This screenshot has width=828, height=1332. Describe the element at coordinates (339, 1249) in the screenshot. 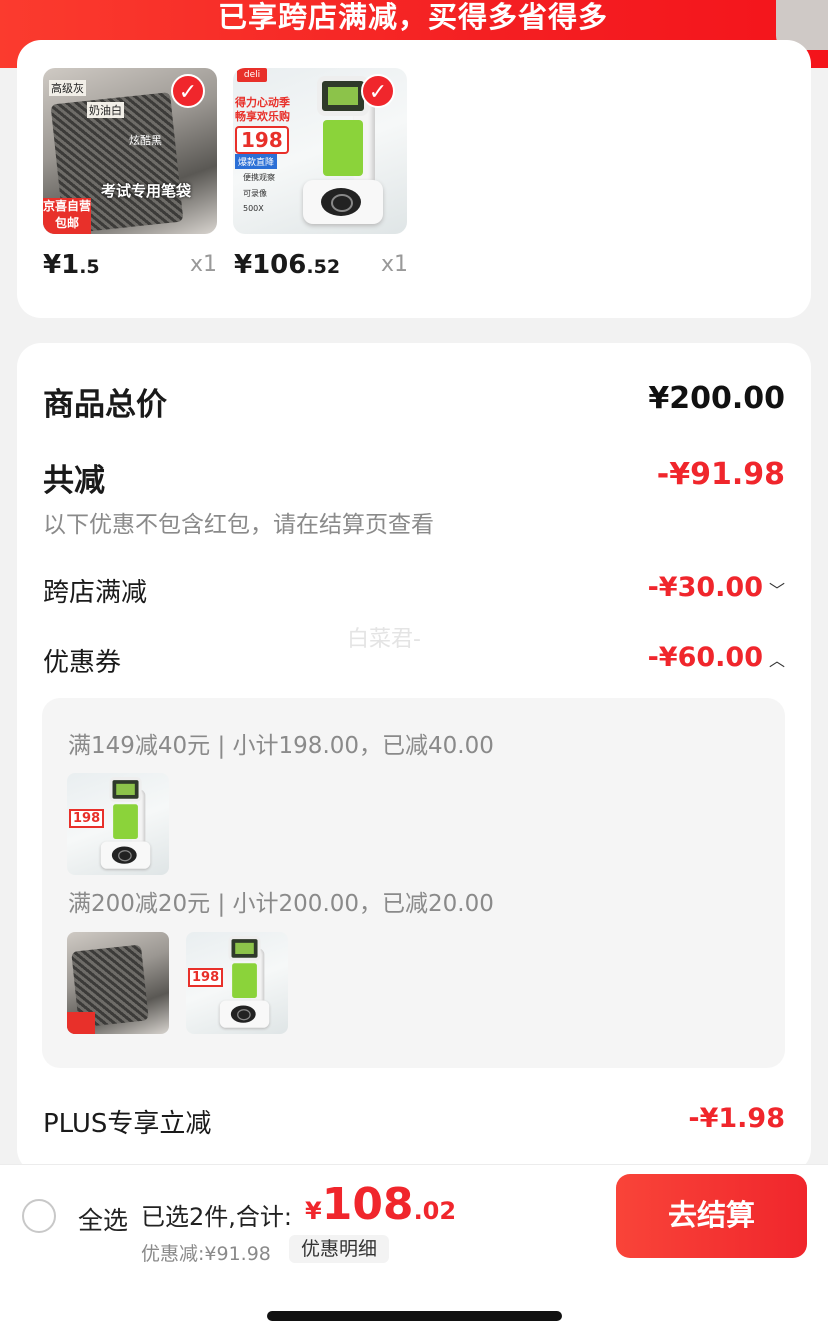

I see `discount-detail-button: 优惠明细` at that location.